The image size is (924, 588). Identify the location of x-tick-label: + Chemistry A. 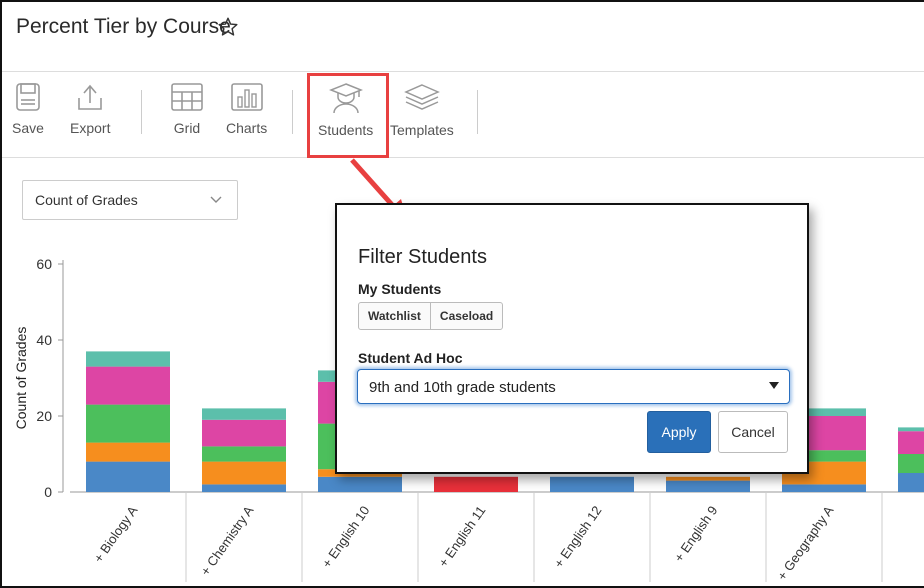
(227, 540).